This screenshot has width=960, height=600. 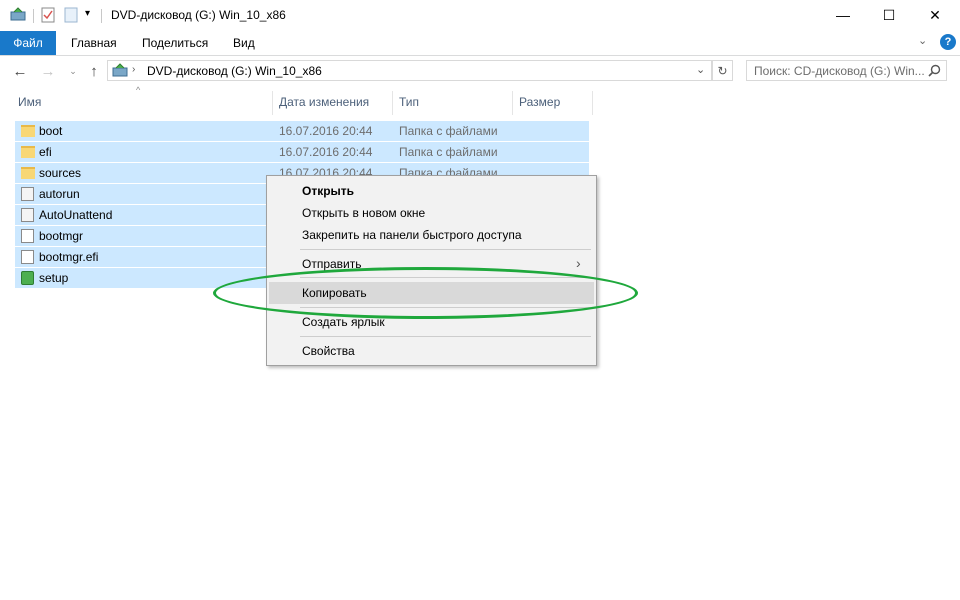 I want to click on menu-item-open-new-window: Открыть в новом окне, so click(x=431, y=213).